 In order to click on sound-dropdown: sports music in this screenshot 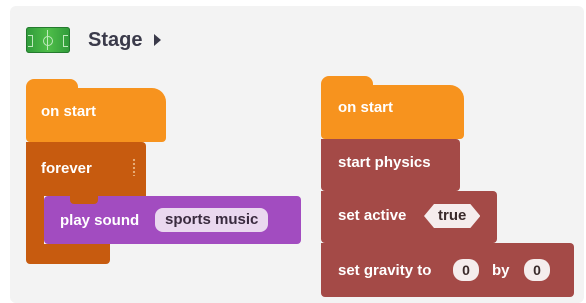, I will do `click(212, 220)`.